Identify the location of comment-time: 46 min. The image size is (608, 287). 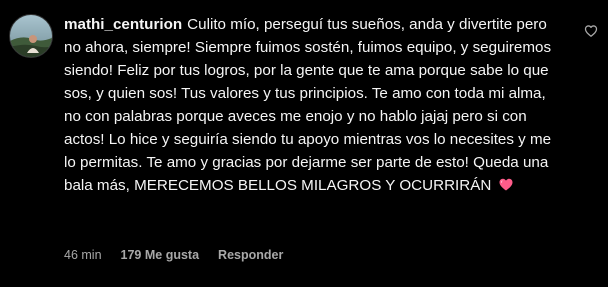
(83, 255).